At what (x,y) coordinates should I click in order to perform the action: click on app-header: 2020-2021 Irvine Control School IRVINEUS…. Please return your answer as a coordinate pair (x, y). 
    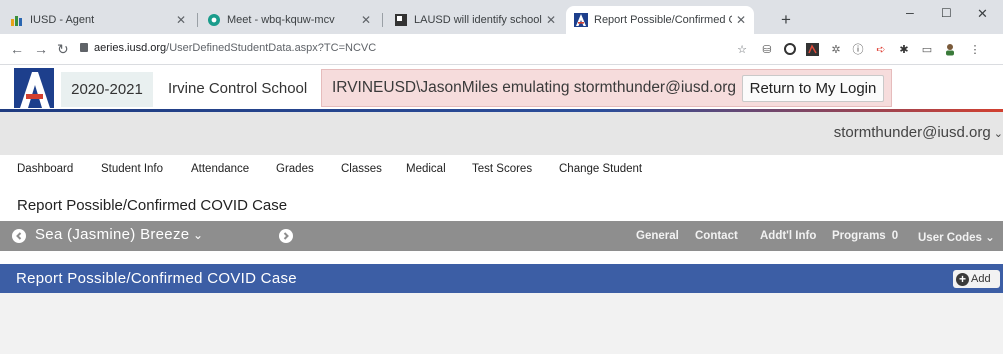
    Looking at the image, I should click on (501, 88).